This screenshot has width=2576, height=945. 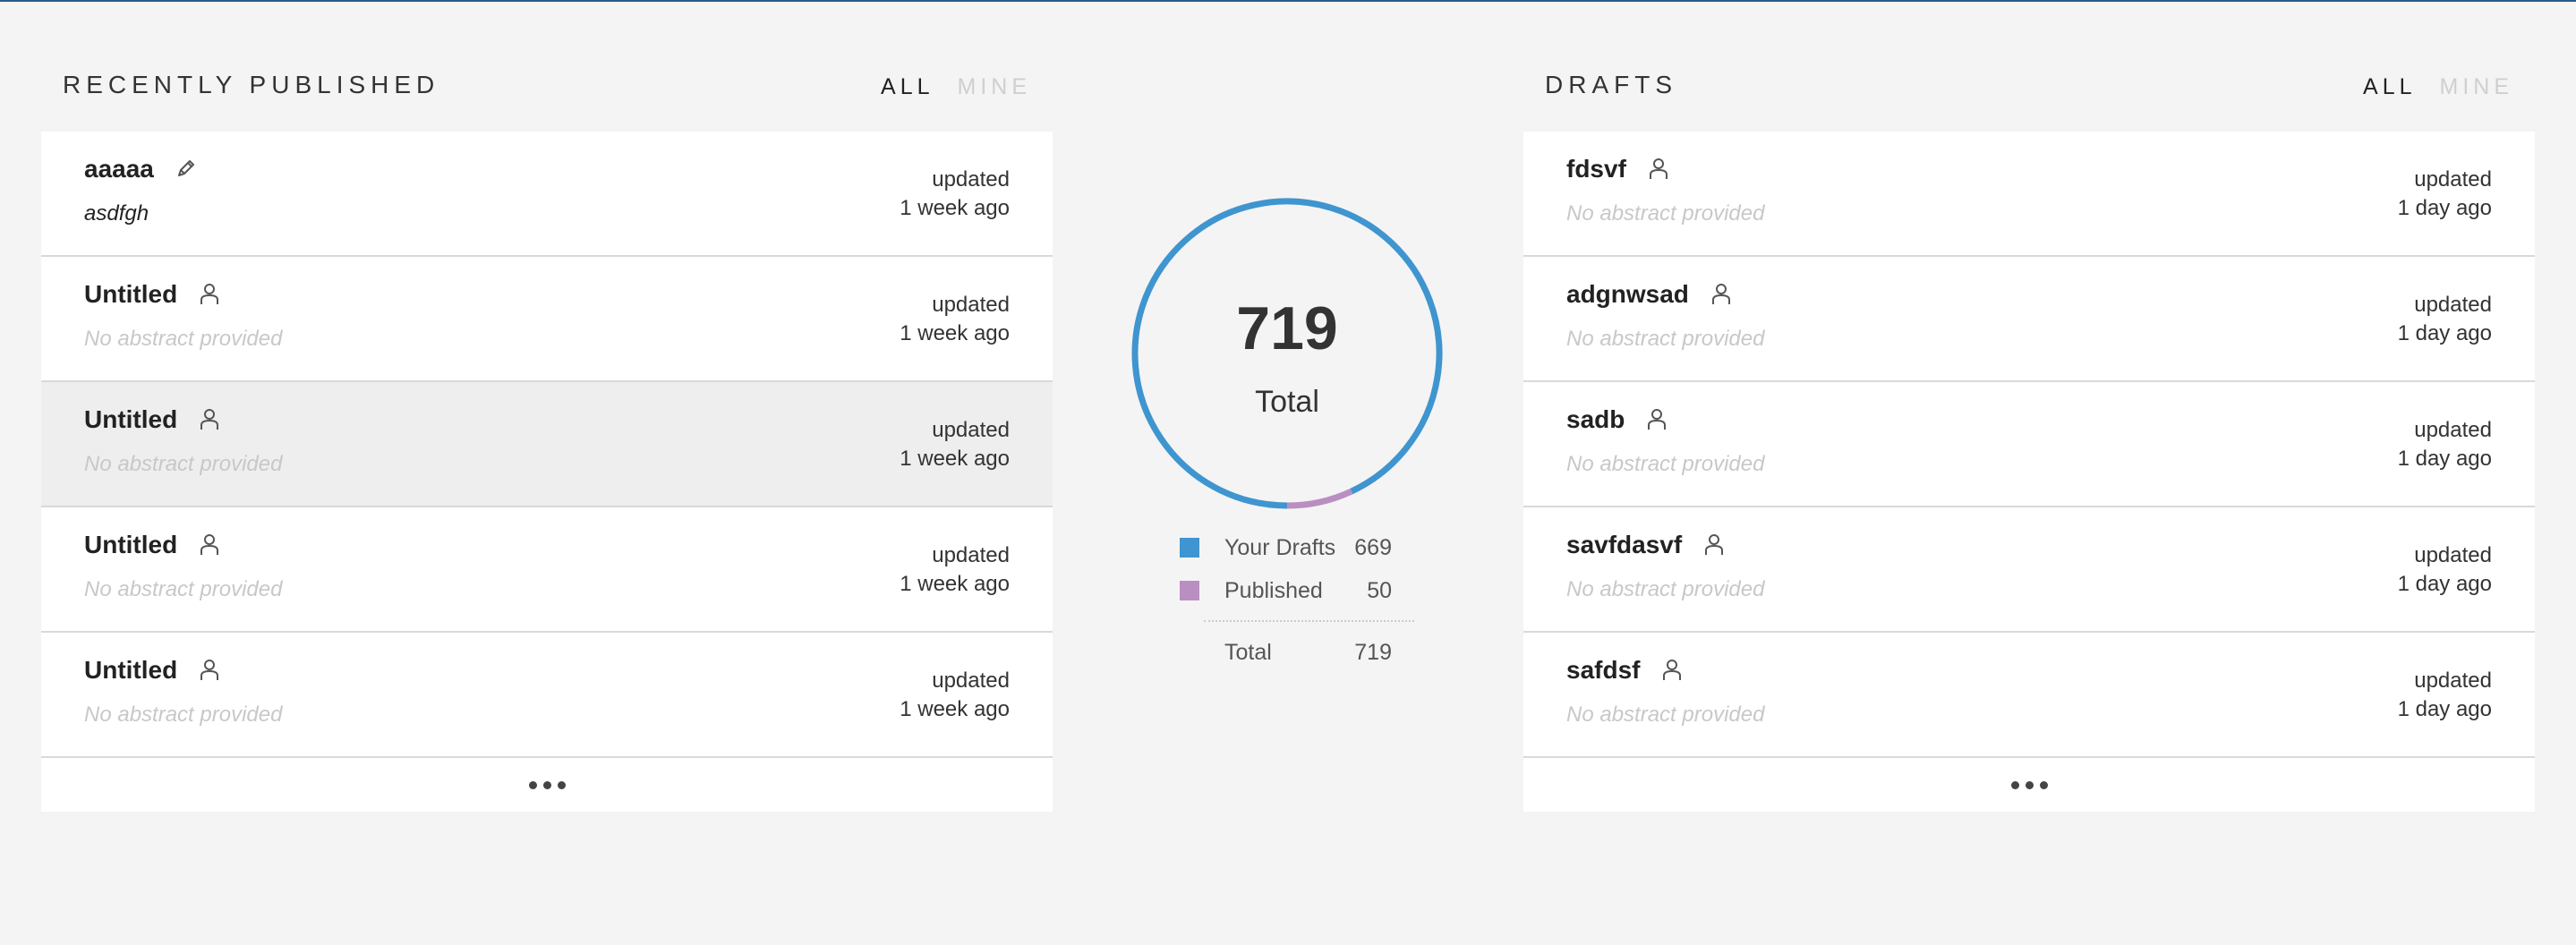 I want to click on panel-title: DRAFTS, so click(x=1611, y=84).